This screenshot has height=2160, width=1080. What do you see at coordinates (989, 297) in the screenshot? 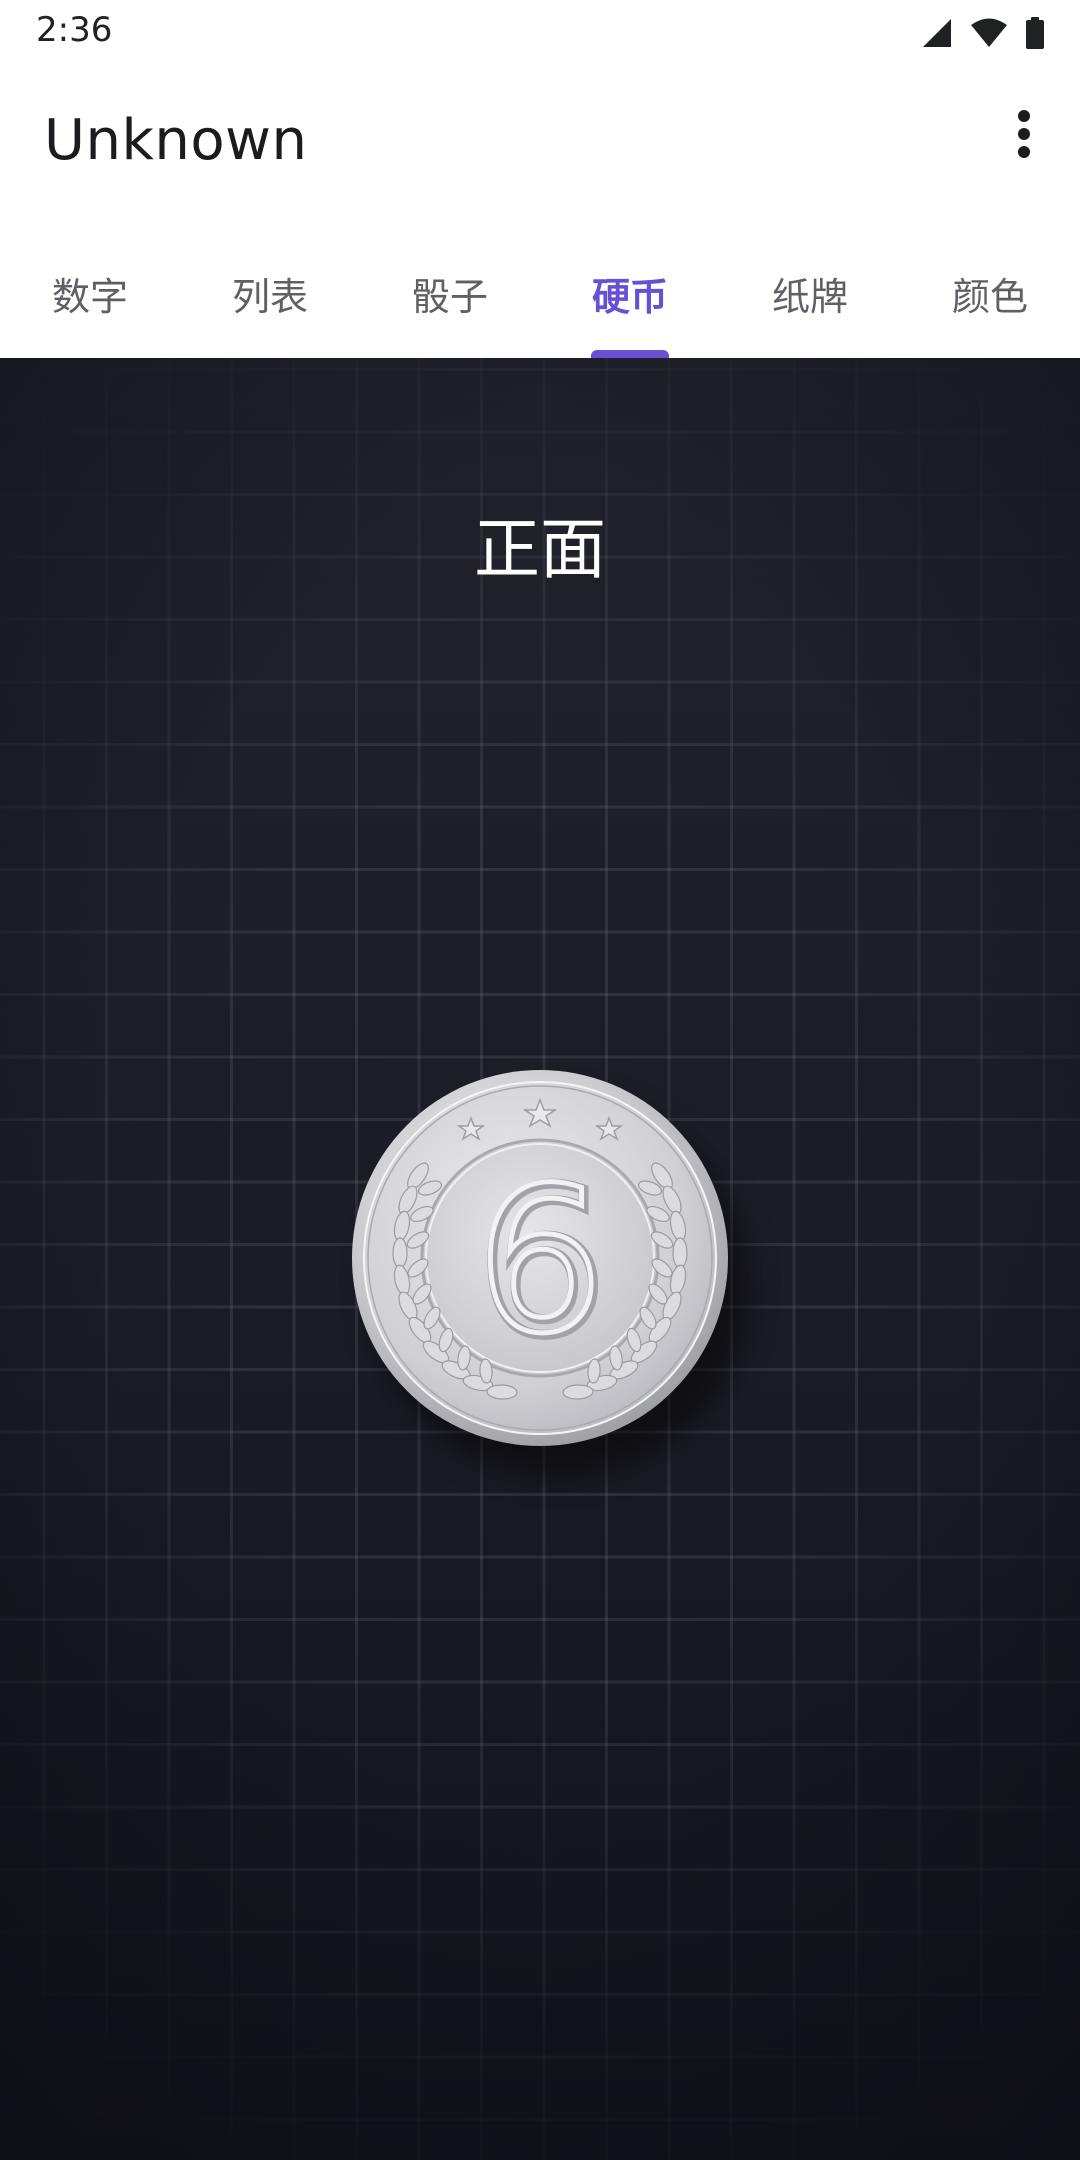
I see `tab-label: 颜色` at bounding box center [989, 297].